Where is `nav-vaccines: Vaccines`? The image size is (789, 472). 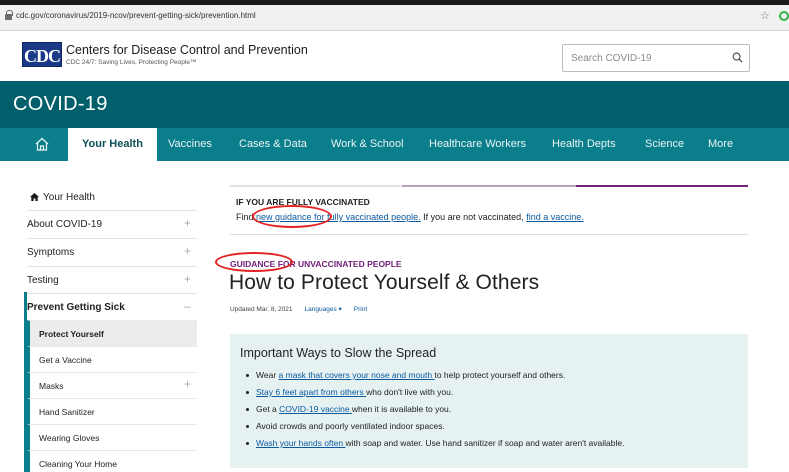 nav-vaccines: Vaccines is located at coordinates (190, 144).